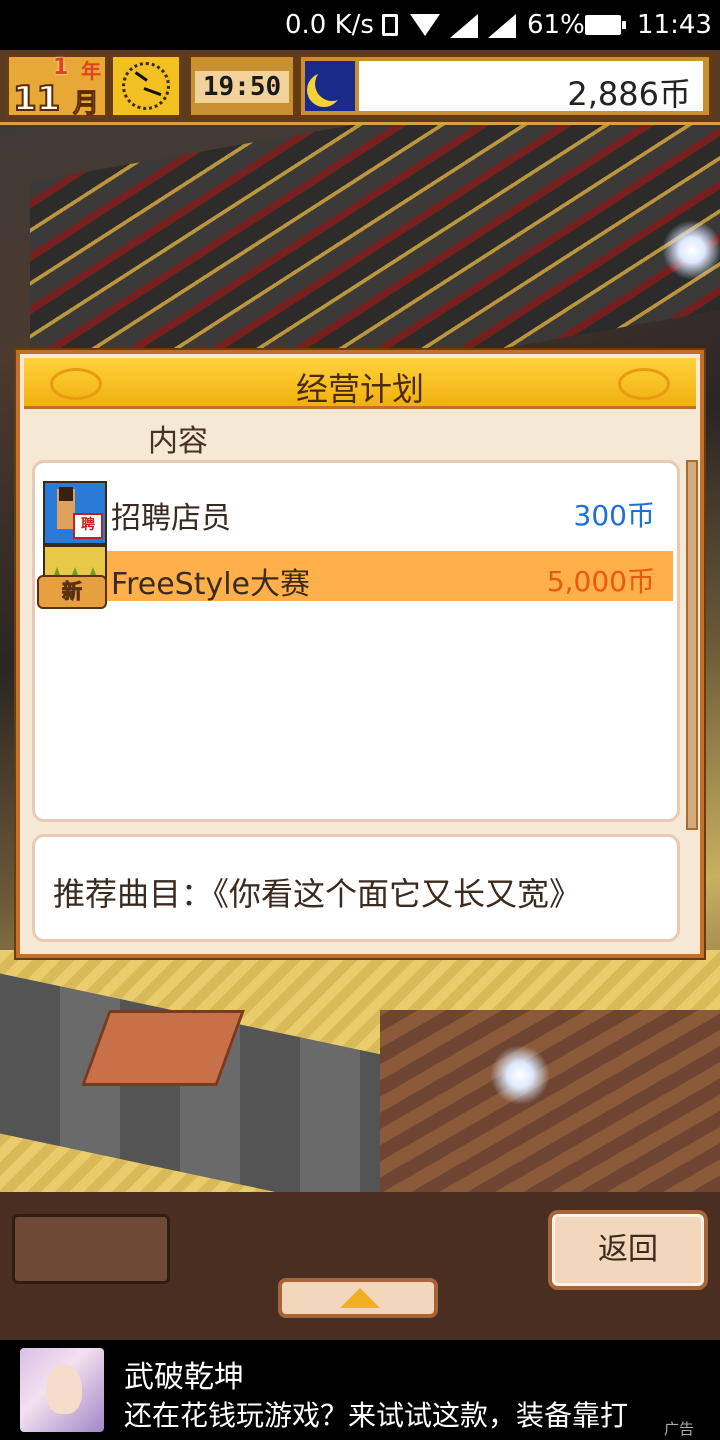 Image resolution: width=720 pixels, height=1440 pixels. I want to click on dialog-header: 经营计划, so click(360, 383).